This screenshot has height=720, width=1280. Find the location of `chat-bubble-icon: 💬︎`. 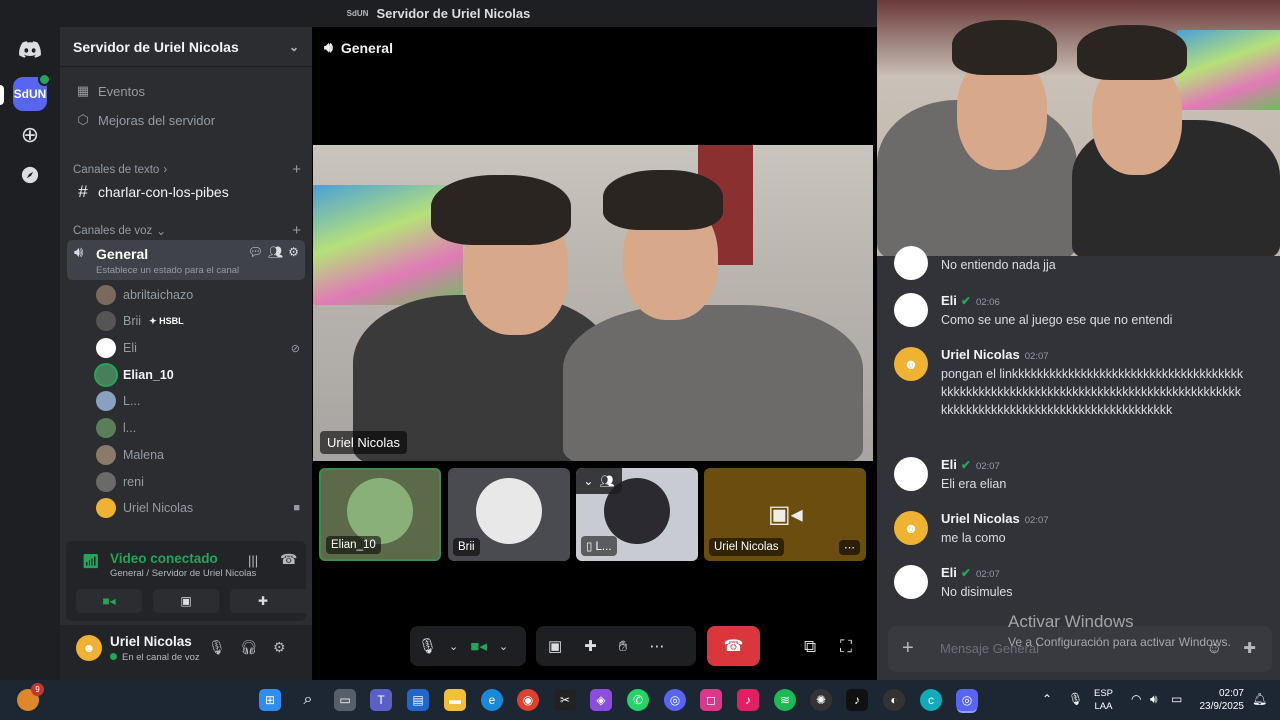

chat-bubble-icon: 💬︎ is located at coordinates (255, 252).